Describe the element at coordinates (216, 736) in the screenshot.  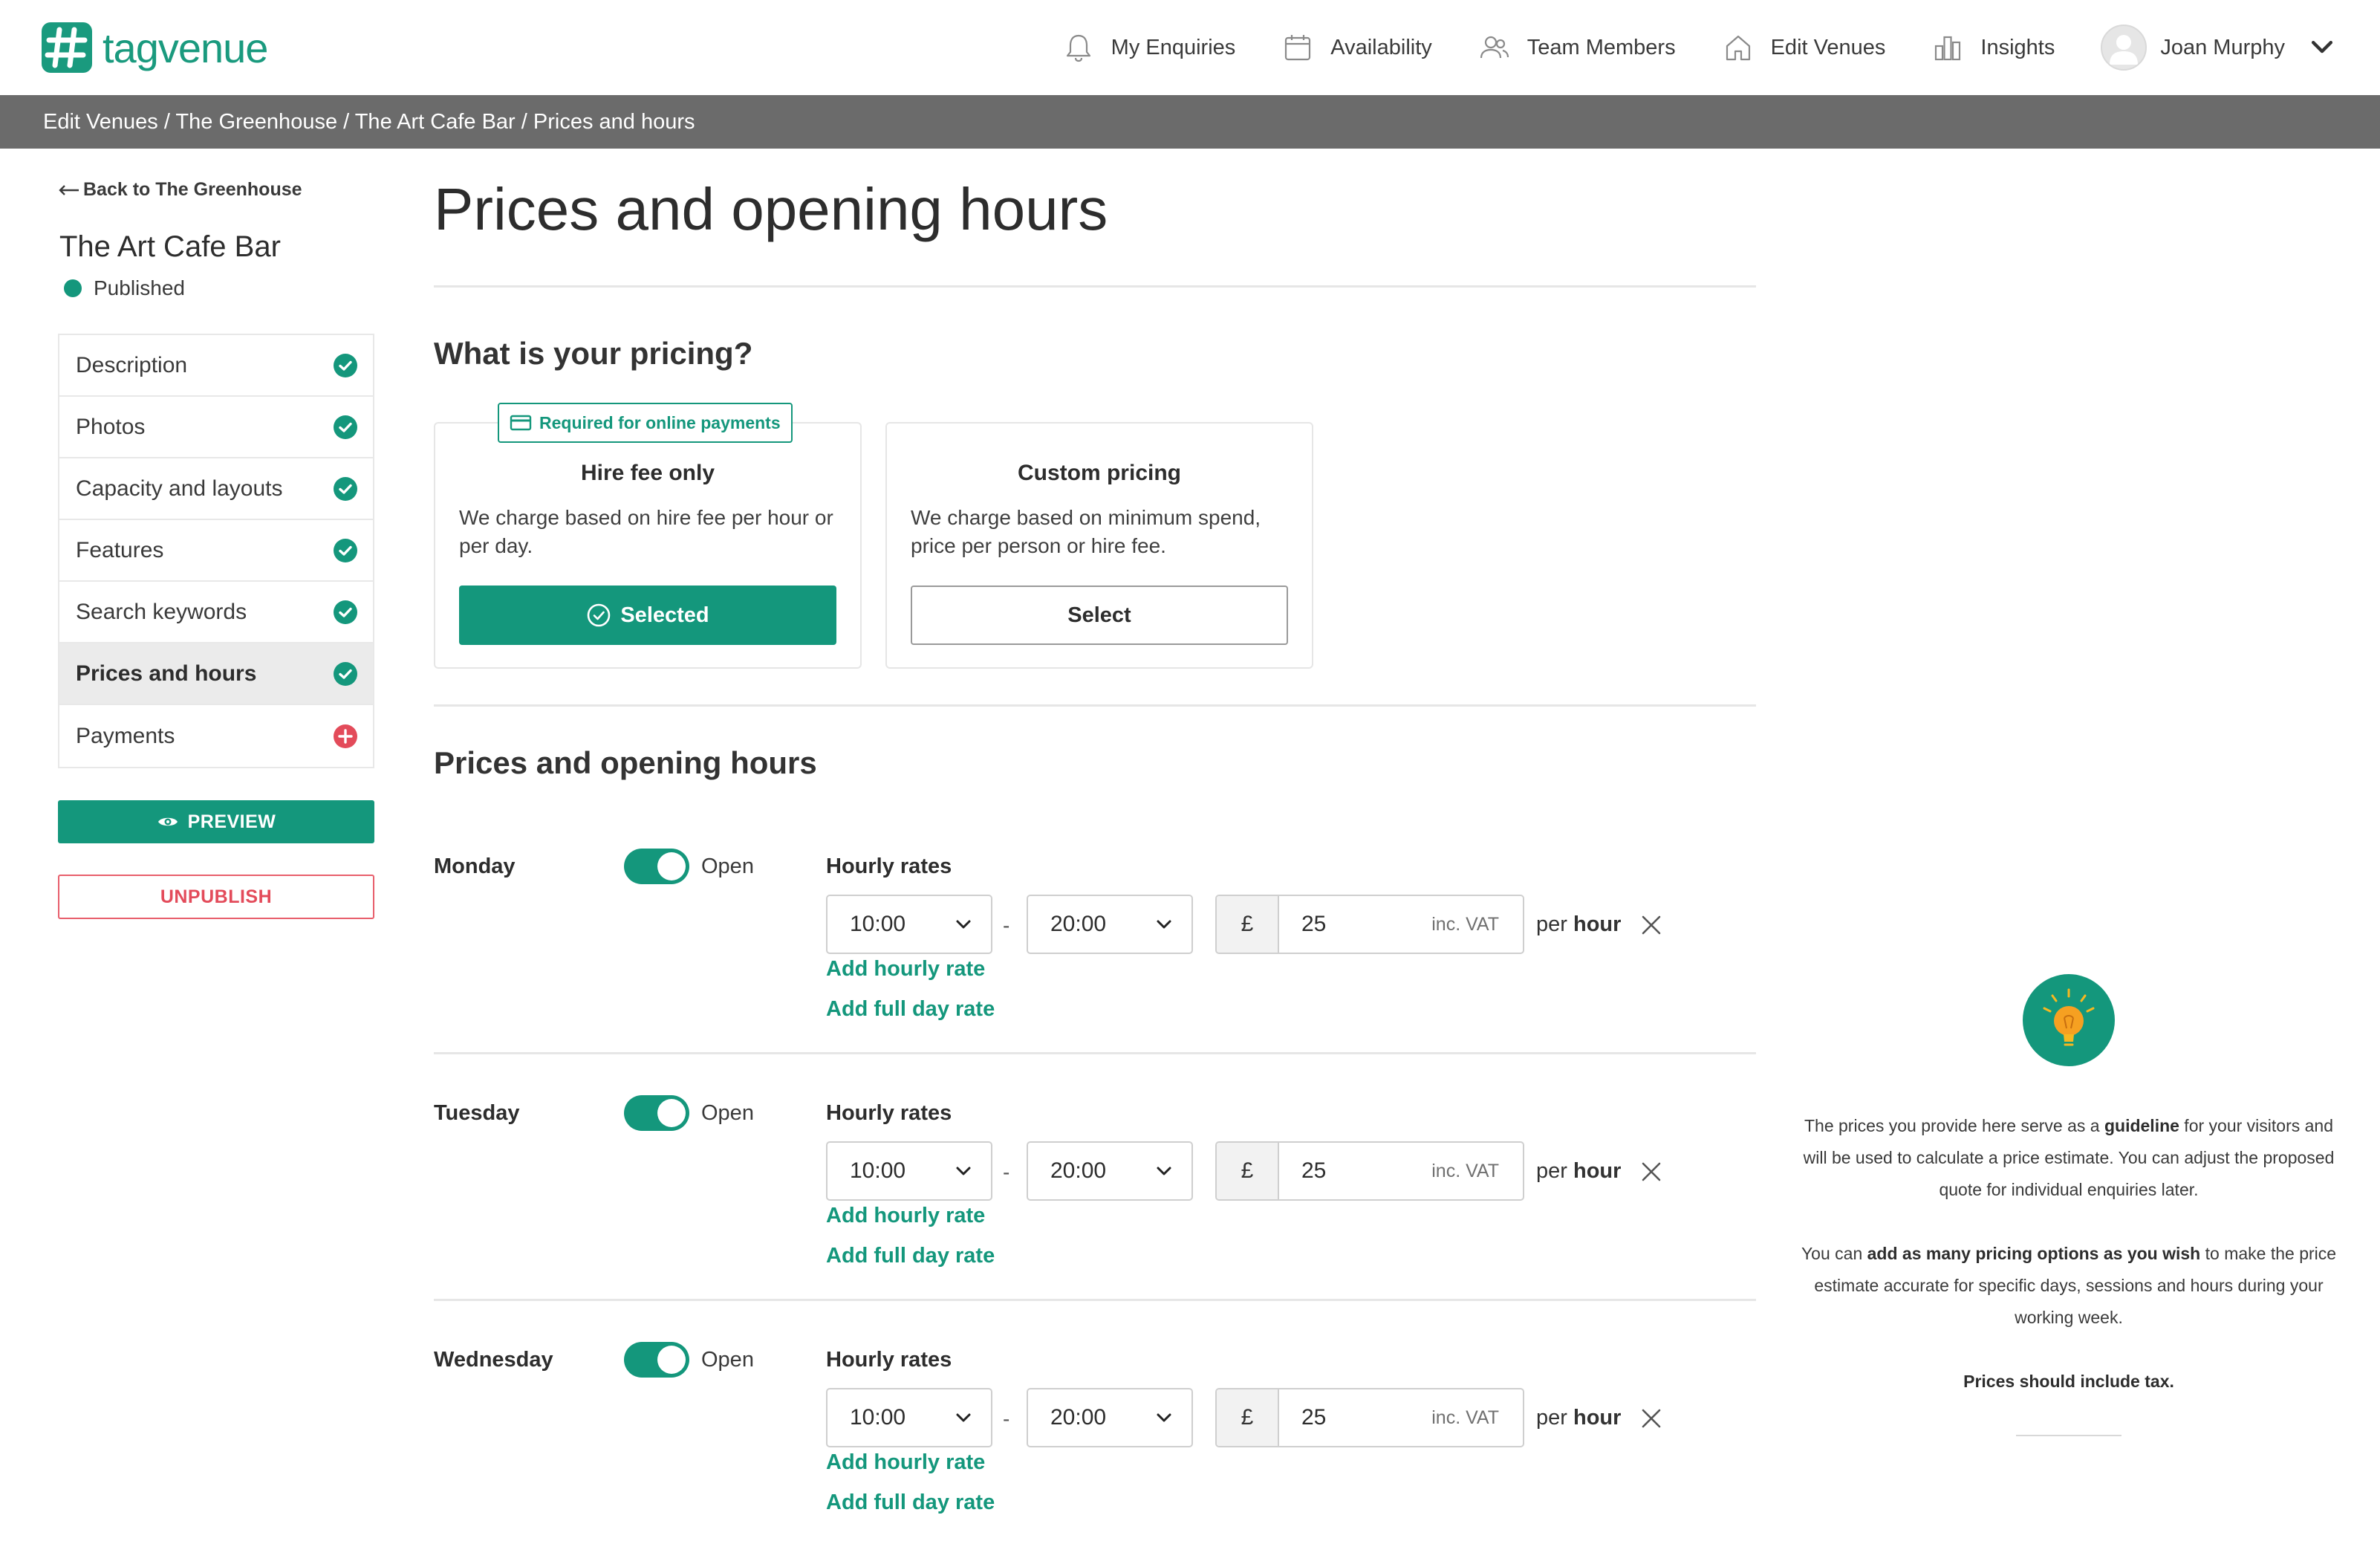
I see `sidebar-item-payments: Payments` at that location.